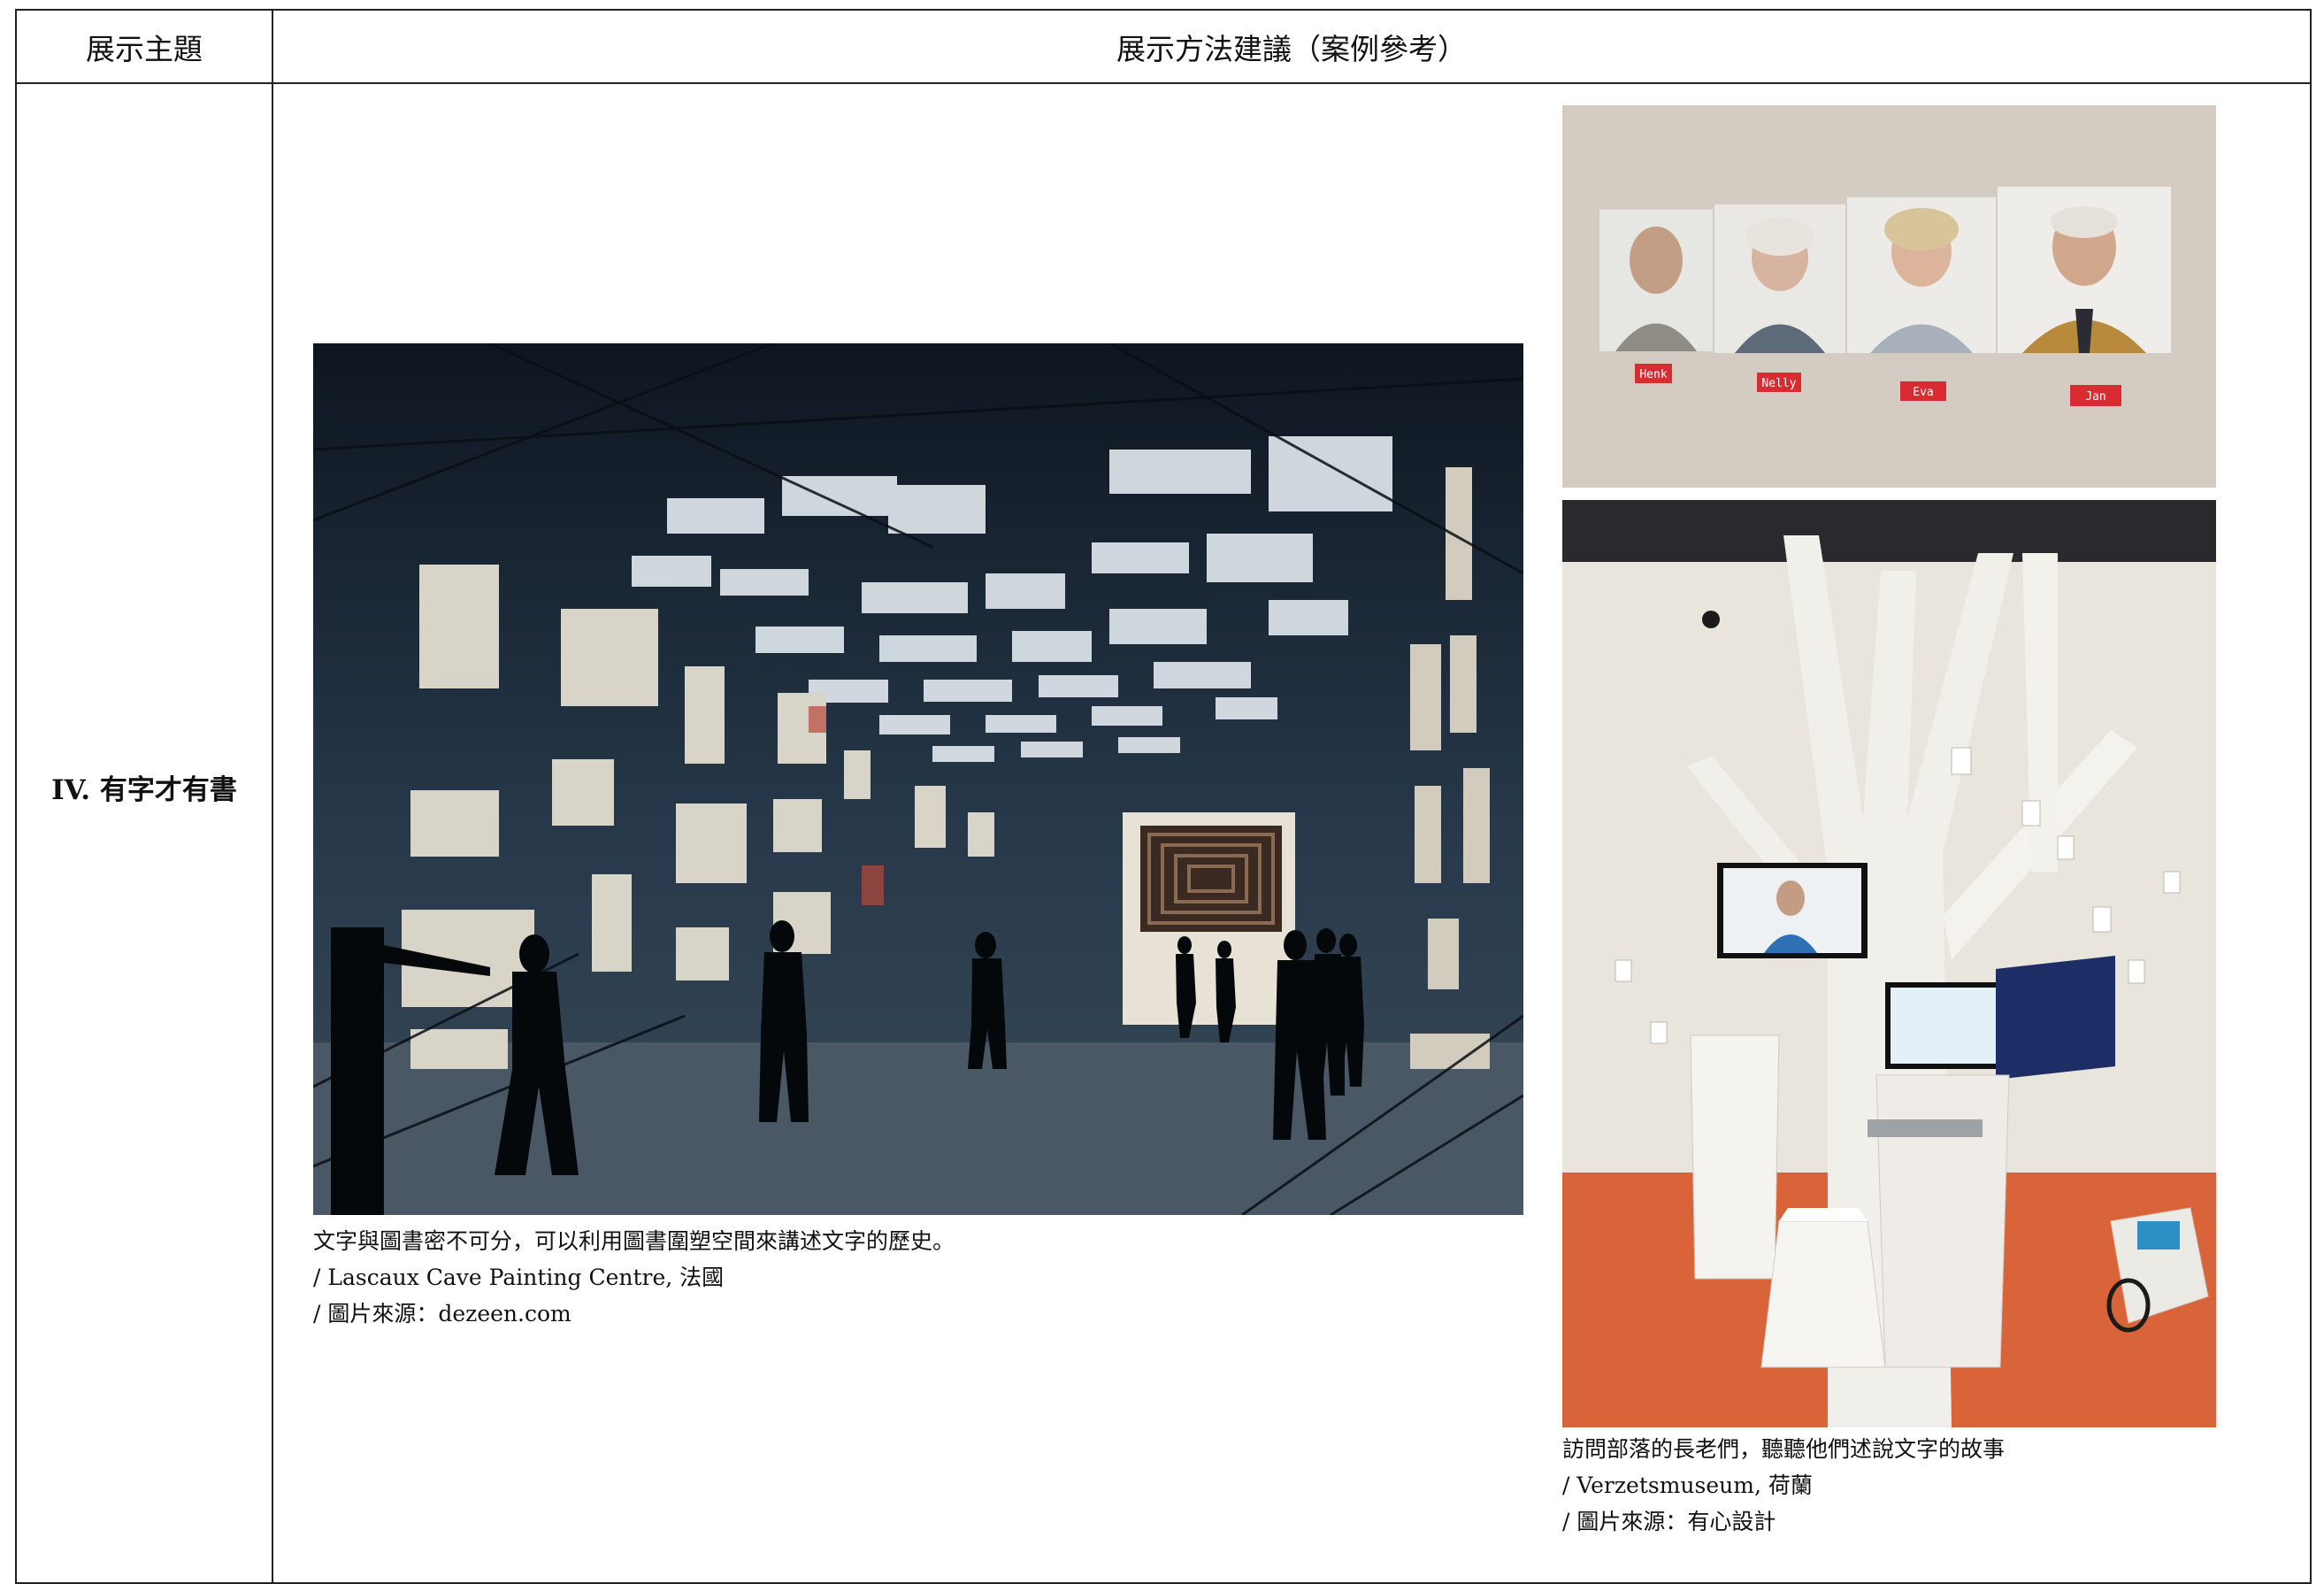 This screenshot has width=2324, height=1584. Describe the element at coordinates (442, 1313) in the screenshot. I see `caption-line: / 圖片來源：dezeen.com` at that location.